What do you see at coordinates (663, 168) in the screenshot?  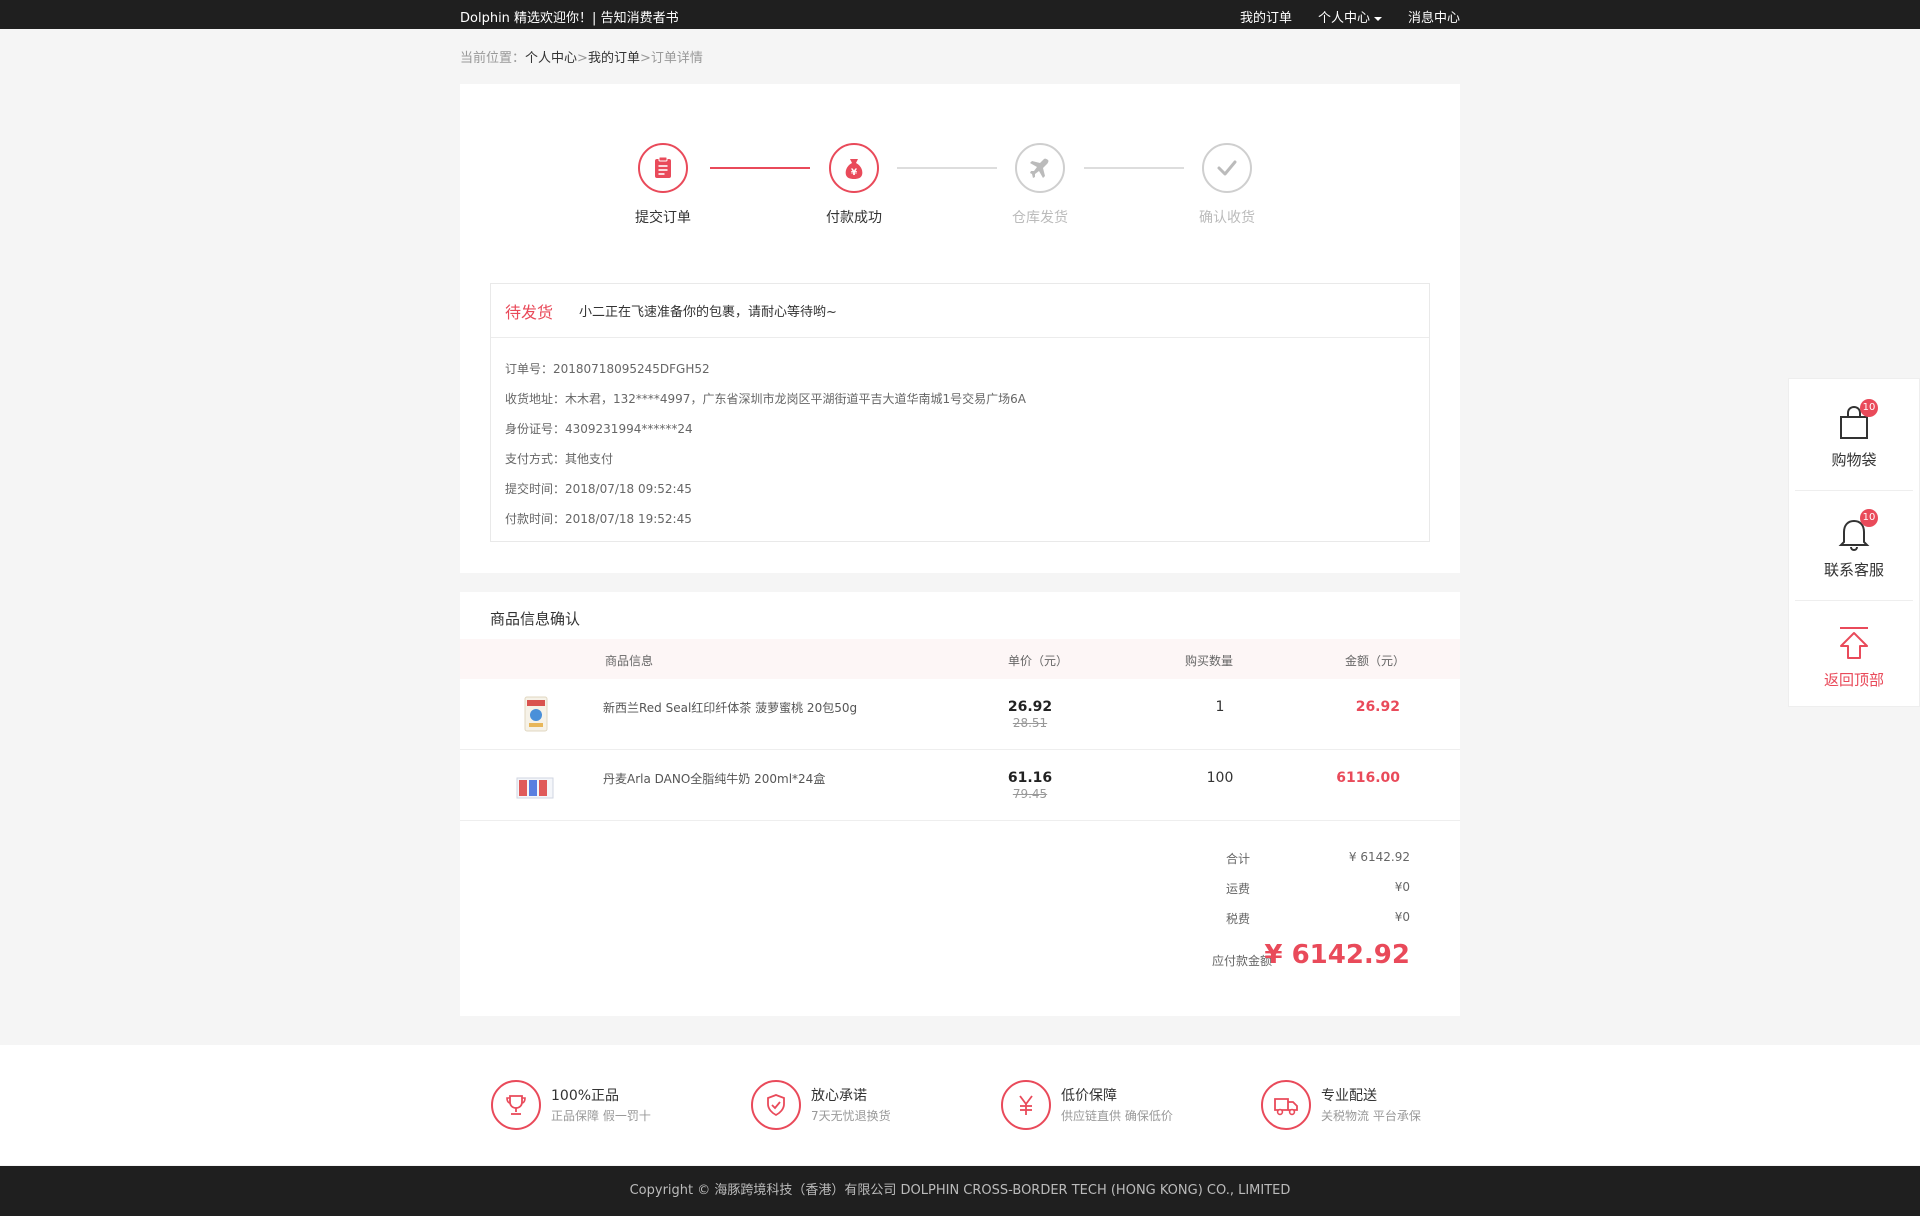 I see `clipboard-icon` at bounding box center [663, 168].